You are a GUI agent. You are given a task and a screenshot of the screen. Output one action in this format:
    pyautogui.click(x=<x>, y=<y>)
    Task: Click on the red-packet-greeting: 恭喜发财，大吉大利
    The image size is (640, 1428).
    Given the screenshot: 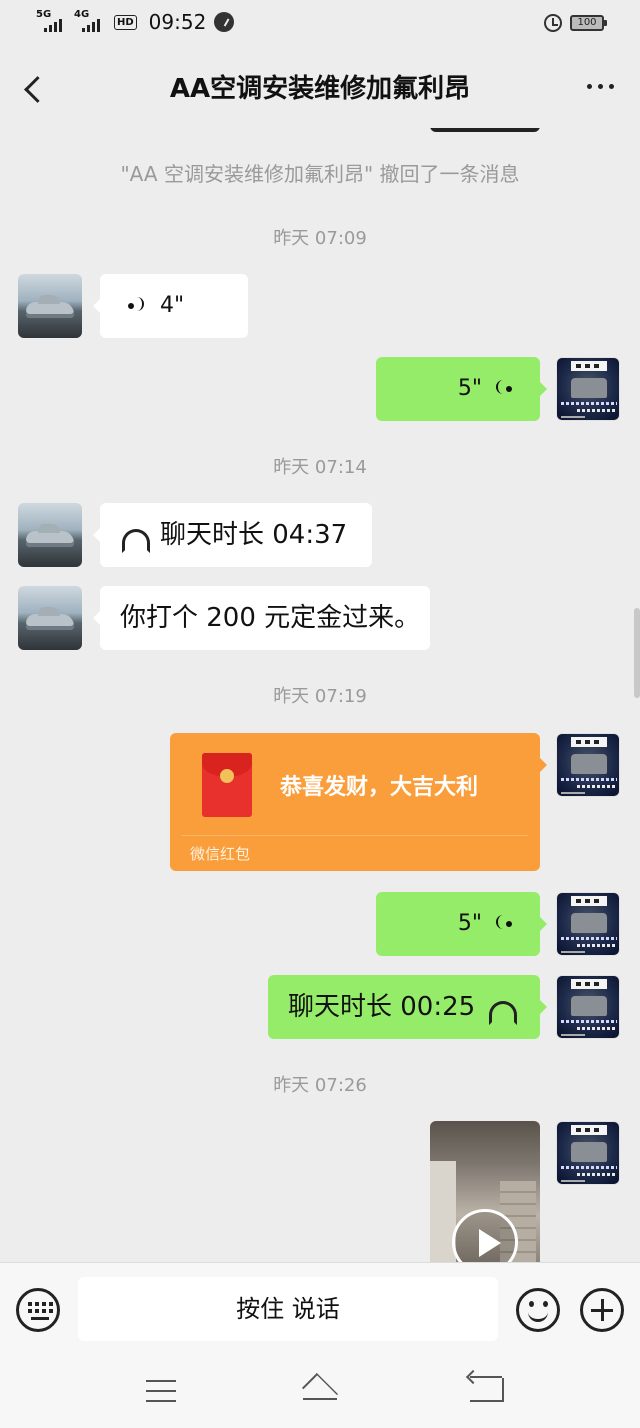 What is the action you would take?
    pyautogui.click(x=379, y=787)
    